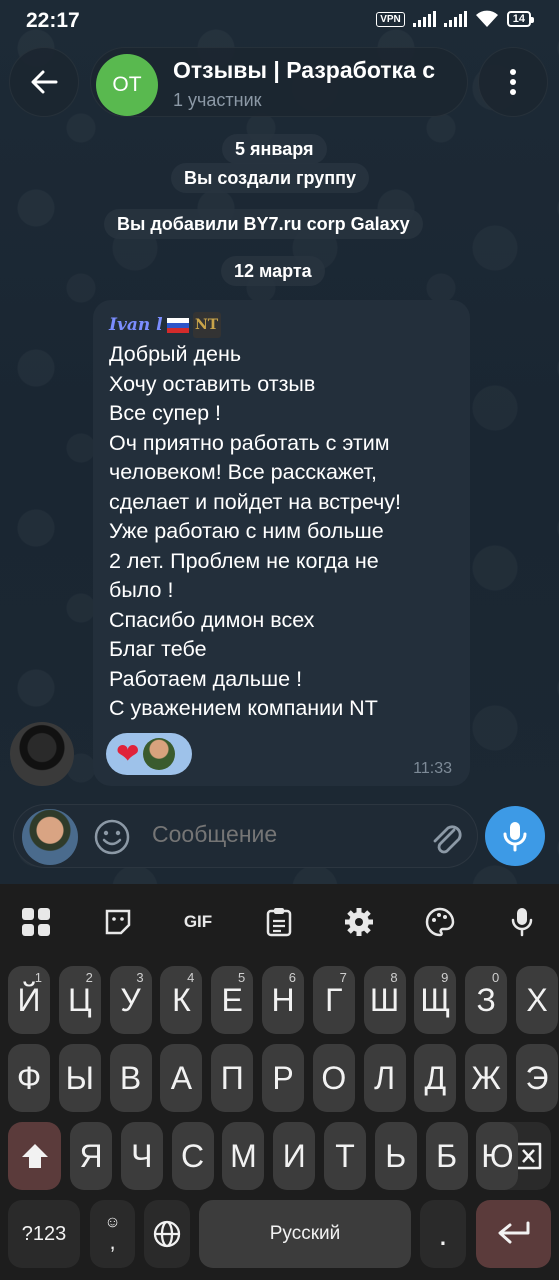 The height and width of the screenshot is (1280, 559). Describe the element at coordinates (29, 1000) in the screenshot. I see `key-Й: Й1` at that location.